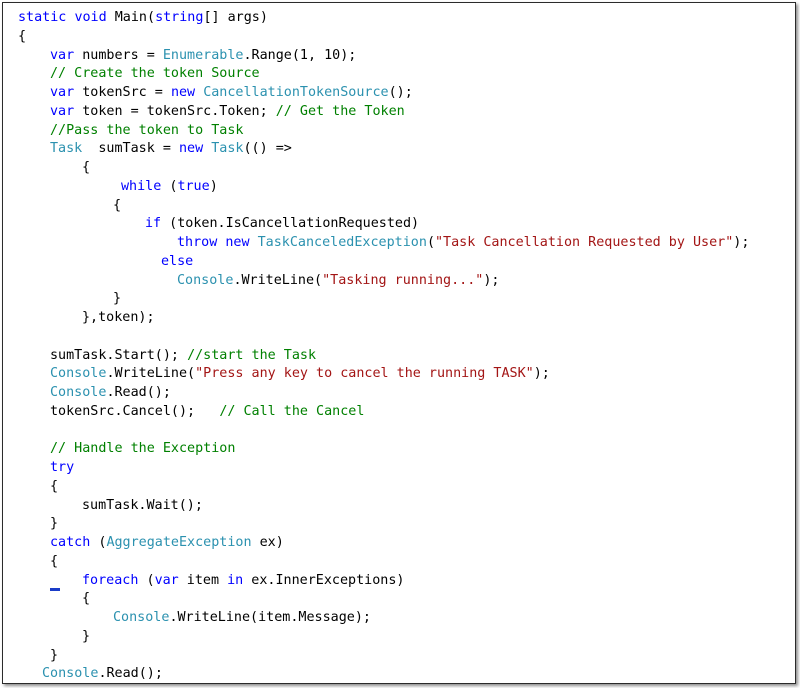  I want to click on code-line: try, so click(62, 467).